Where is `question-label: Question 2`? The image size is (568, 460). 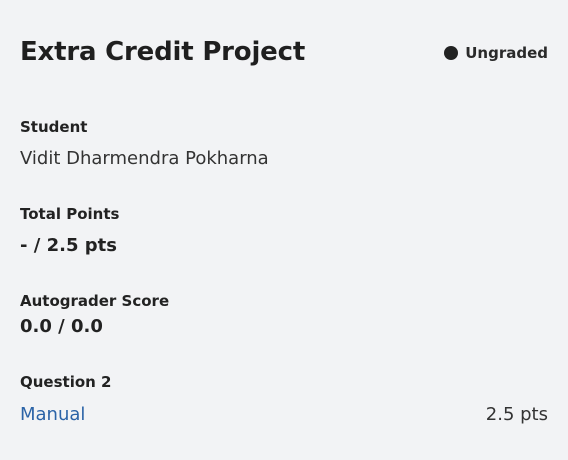
question-label: Question 2 is located at coordinates (66, 382).